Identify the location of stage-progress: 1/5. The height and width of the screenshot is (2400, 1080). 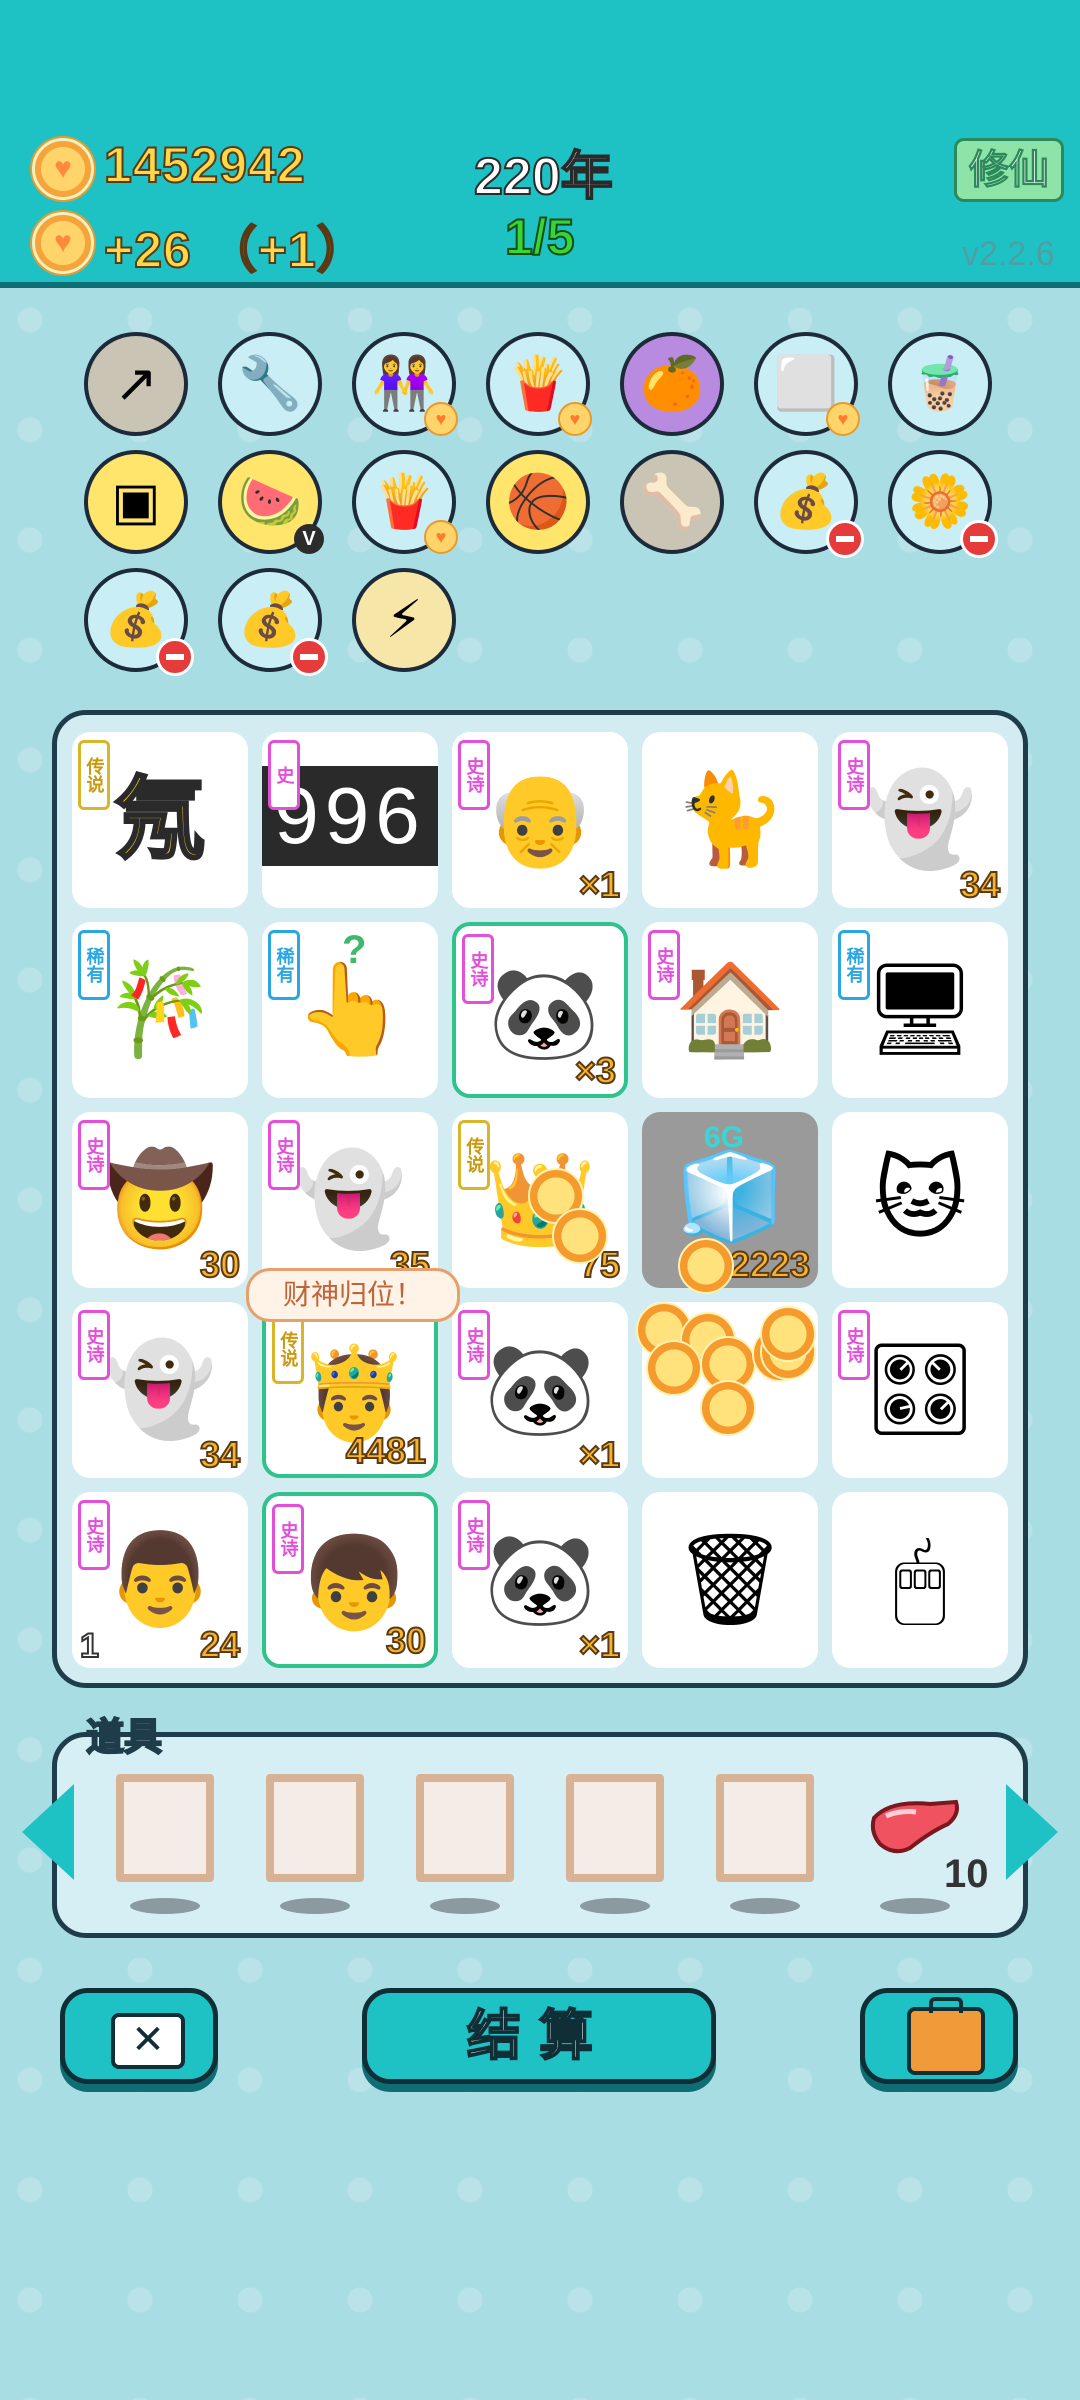
(540, 237).